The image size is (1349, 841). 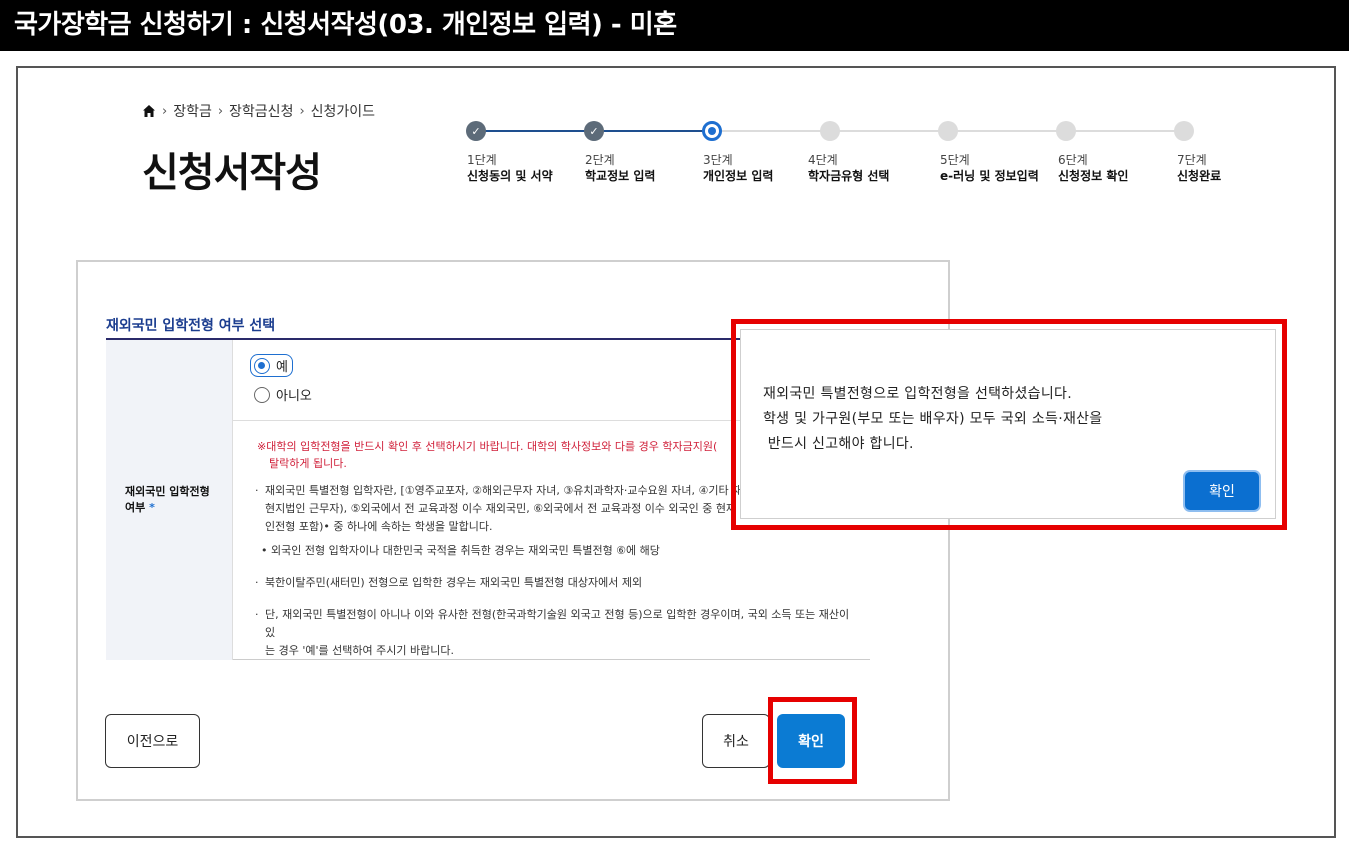 I want to click on step-2-check-icon: ✓, so click(x=594, y=131).